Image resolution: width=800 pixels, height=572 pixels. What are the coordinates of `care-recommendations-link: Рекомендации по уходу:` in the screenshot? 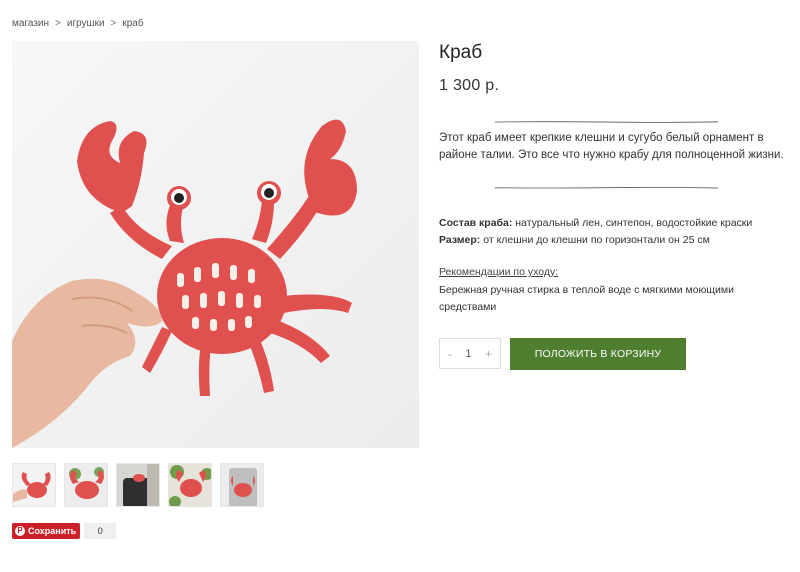 It's located at (498, 272).